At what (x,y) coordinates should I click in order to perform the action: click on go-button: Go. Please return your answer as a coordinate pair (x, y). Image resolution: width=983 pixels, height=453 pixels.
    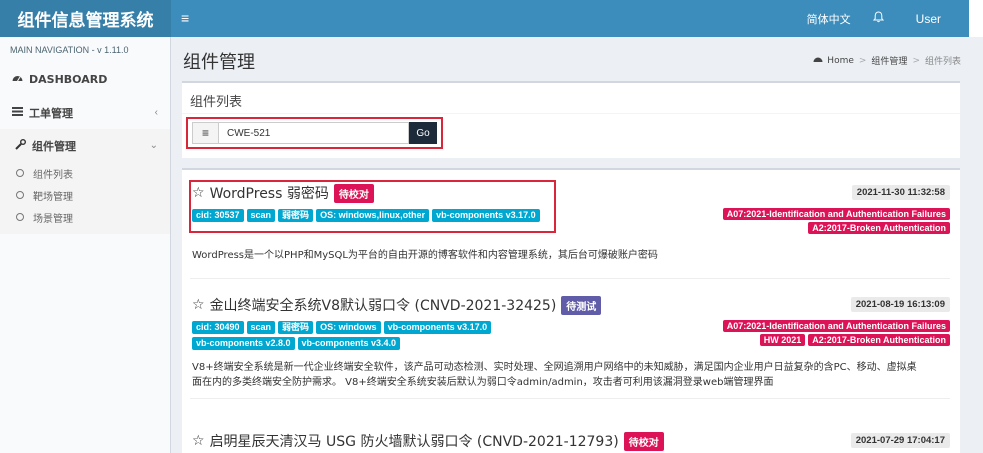
    Looking at the image, I should click on (423, 133).